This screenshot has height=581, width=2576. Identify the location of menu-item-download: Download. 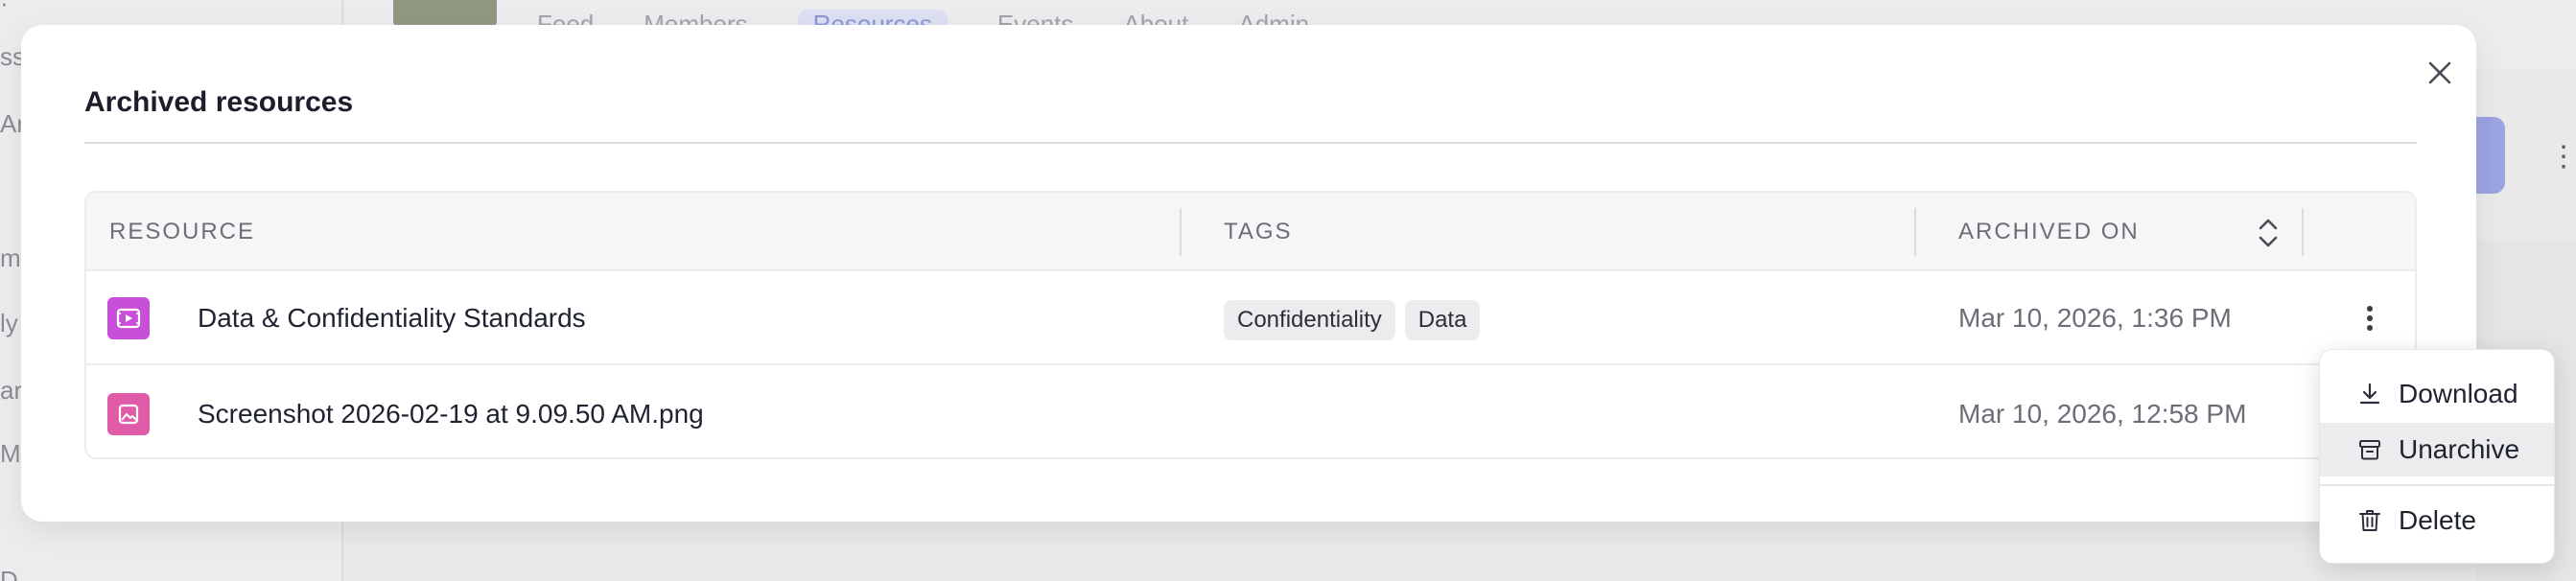
(2437, 394).